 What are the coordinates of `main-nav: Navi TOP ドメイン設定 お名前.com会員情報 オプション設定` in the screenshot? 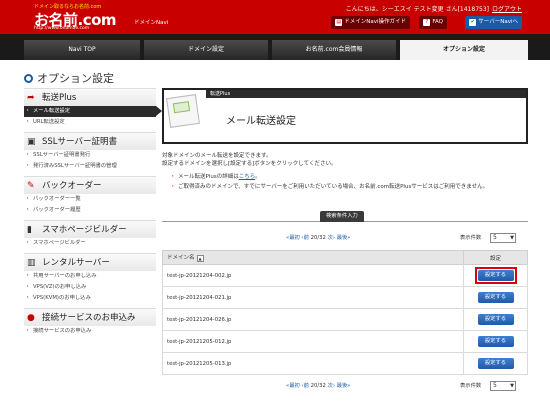 It's located at (275, 47).